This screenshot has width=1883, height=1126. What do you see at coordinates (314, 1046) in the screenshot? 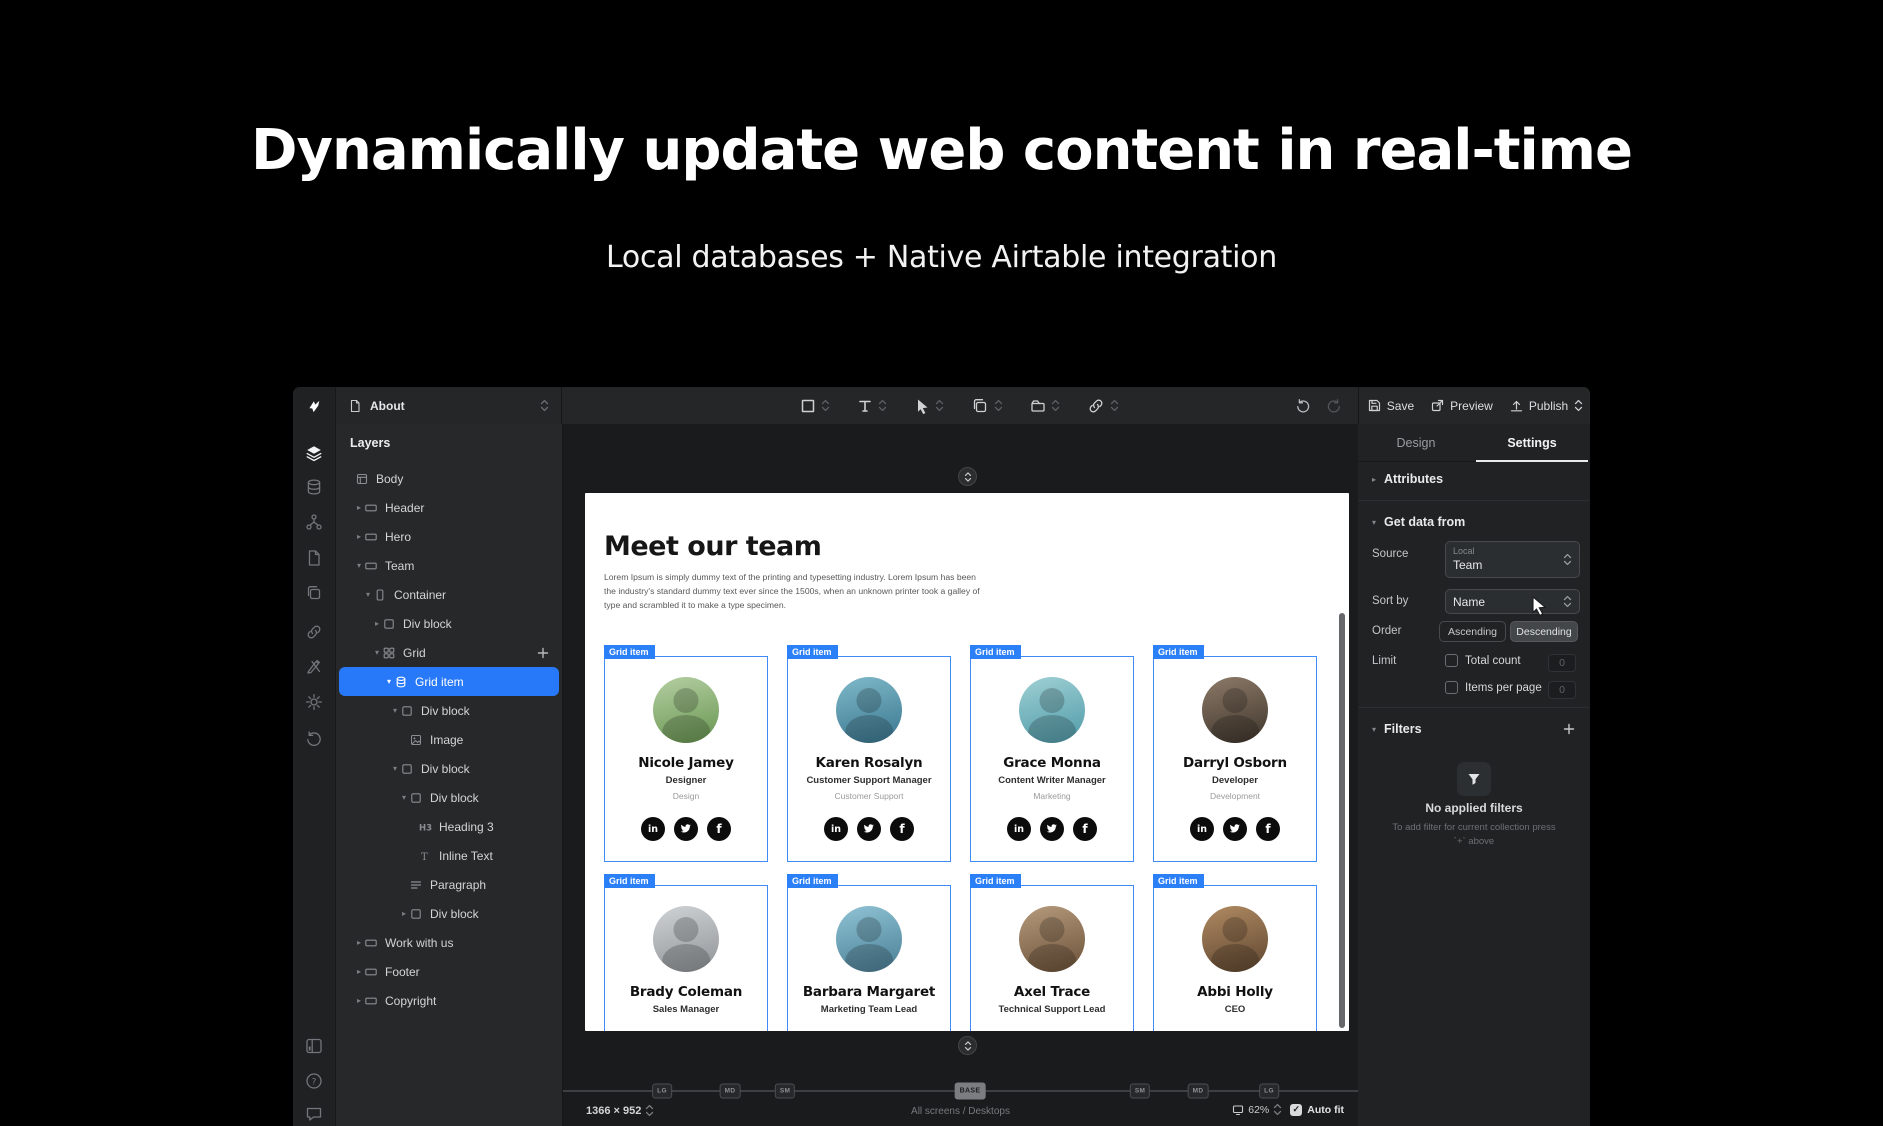
I see `panels-icon` at bounding box center [314, 1046].